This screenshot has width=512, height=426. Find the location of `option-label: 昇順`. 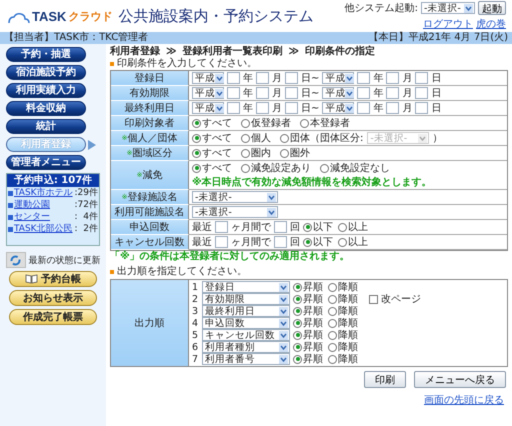

option-label: 昇順 is located at coordinates (313, 335).